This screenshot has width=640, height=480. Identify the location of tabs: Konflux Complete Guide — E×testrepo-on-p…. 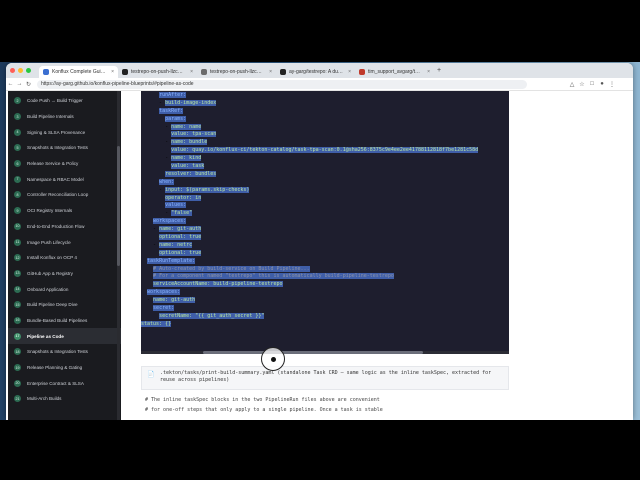
(236, 70).